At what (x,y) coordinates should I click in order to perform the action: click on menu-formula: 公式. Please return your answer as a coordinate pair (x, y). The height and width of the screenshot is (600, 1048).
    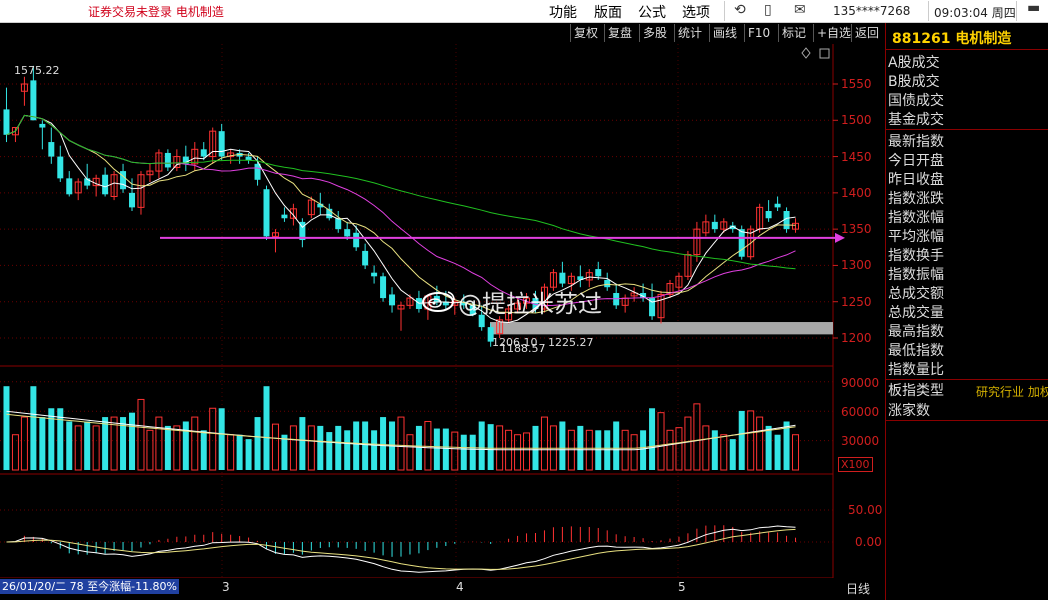
    Looking at the image, I should click on (652, 12).